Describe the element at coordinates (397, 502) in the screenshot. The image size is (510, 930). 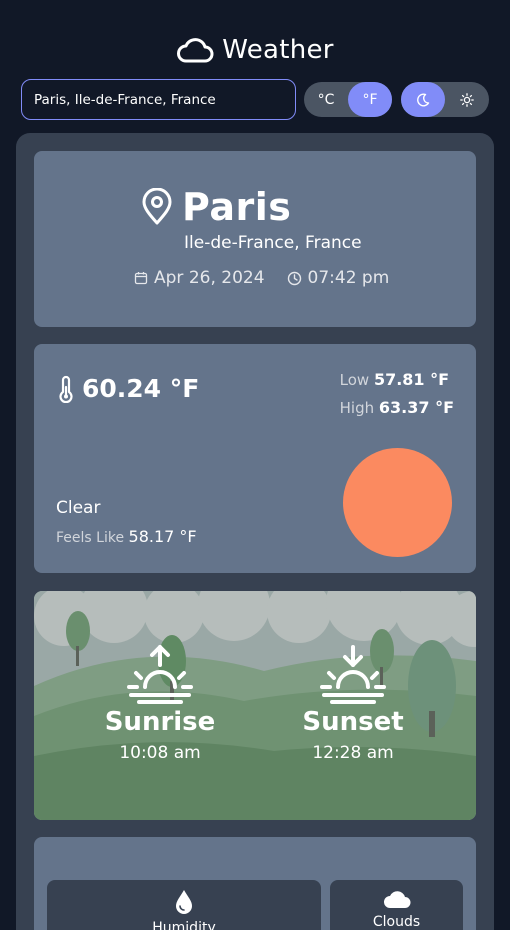
I see `clear-sky-sun-graphic` at that location.